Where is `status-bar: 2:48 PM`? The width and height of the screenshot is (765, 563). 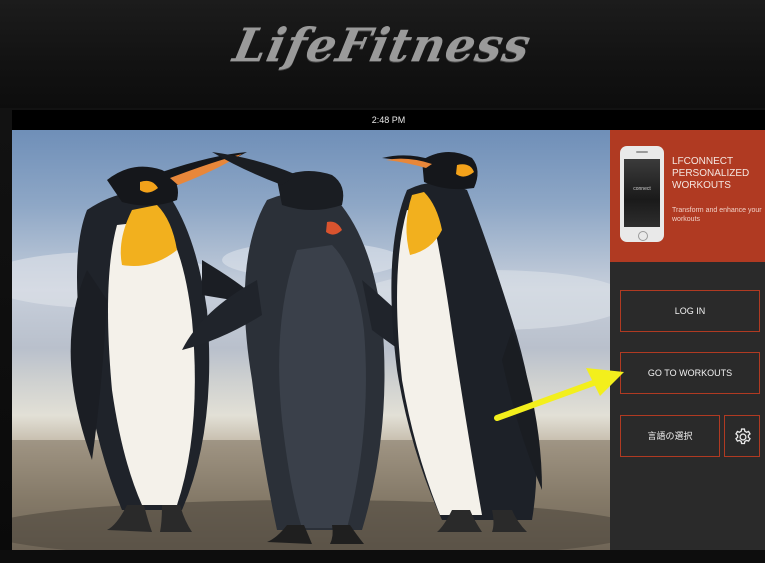
status-bar: 2:48 PM is located at coordinates (388, 120).